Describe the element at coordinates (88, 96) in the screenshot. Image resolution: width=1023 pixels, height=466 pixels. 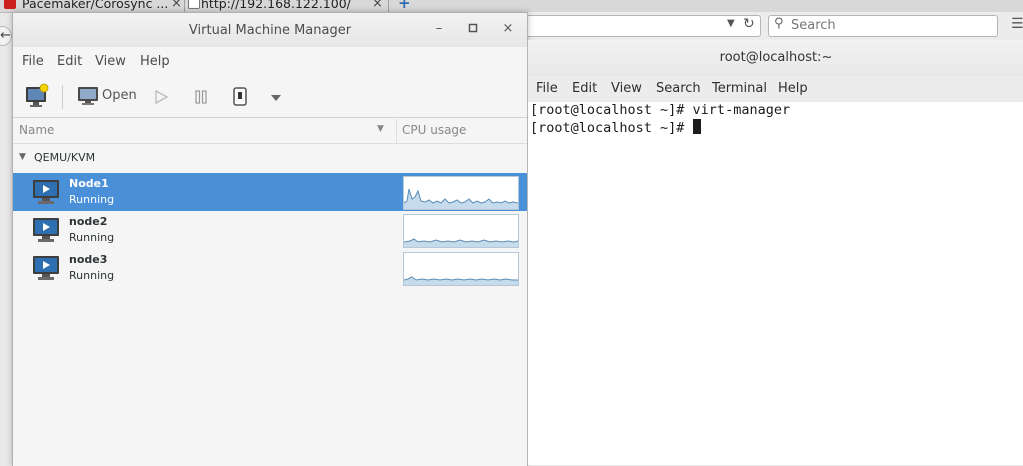
I see `monitor-icon` at that location.